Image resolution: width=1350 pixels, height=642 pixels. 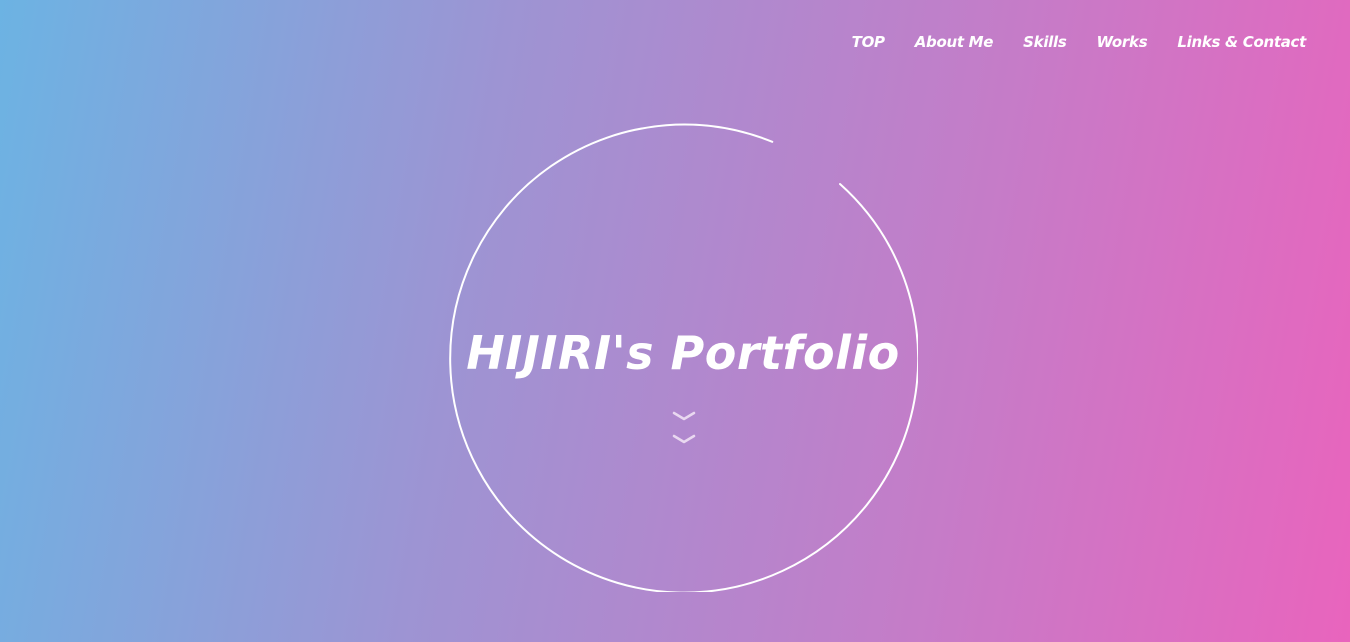 I want to click on nav-item-top: TOP, so click(x=868, y=41).